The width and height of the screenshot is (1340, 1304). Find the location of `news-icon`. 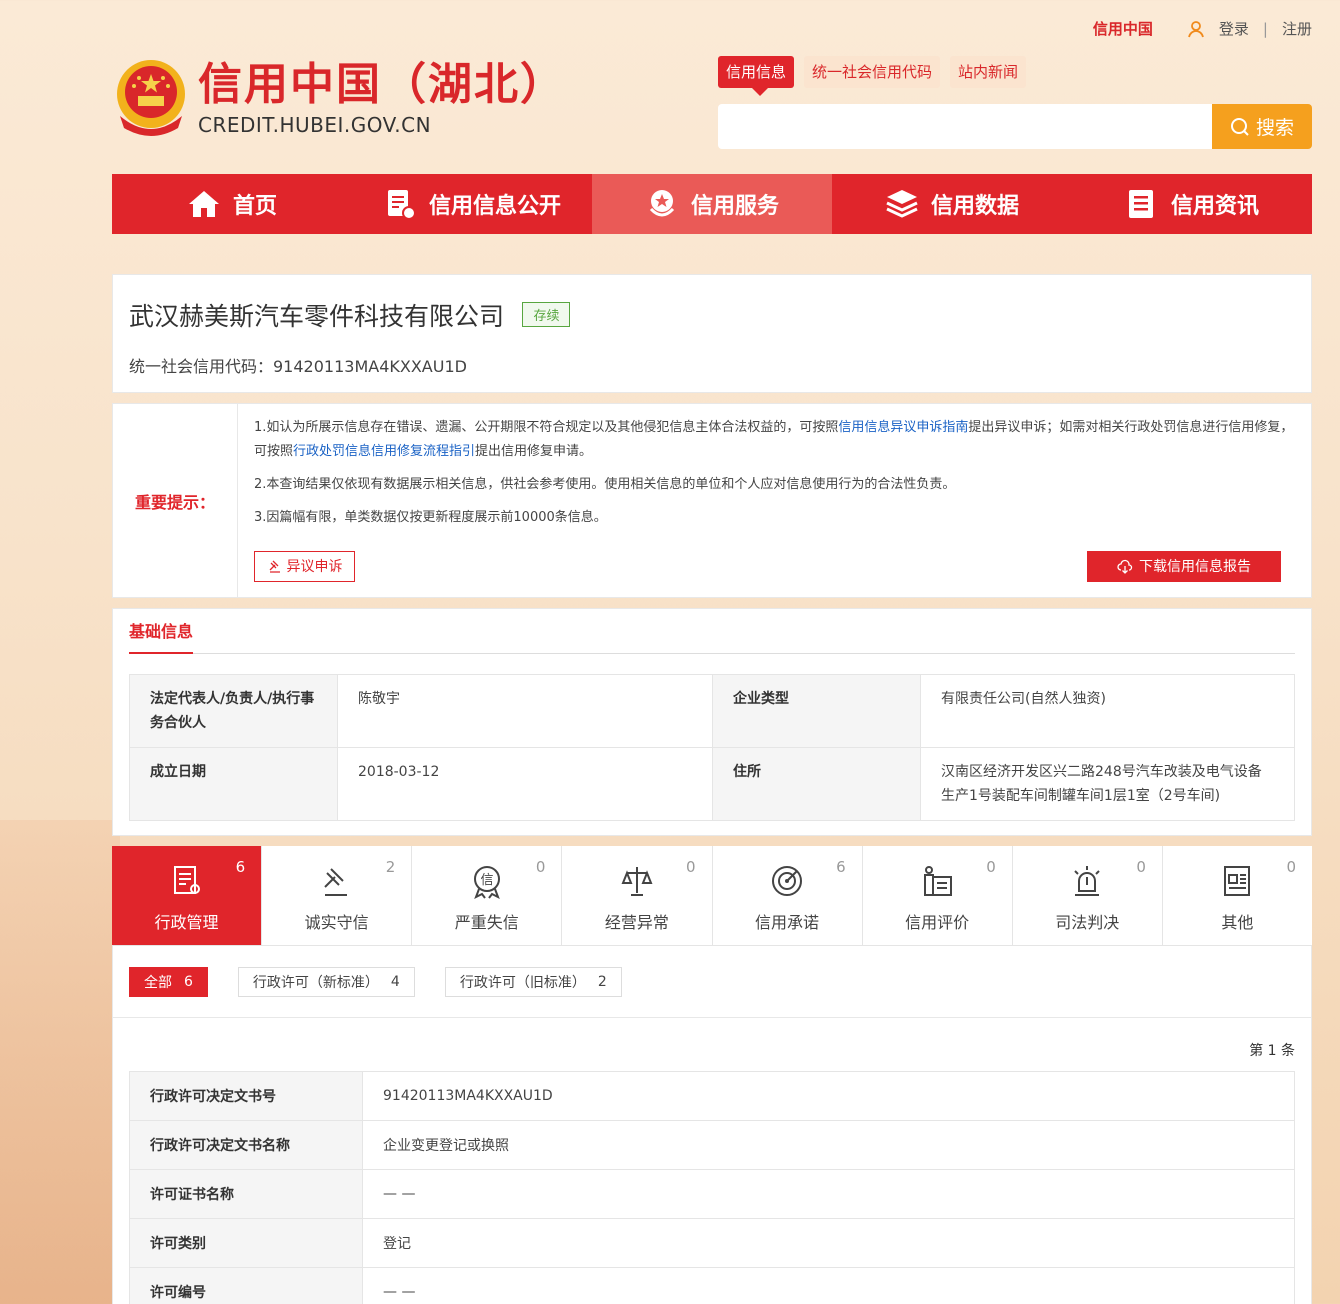

news-icon is located at coordinates (1140, 204).